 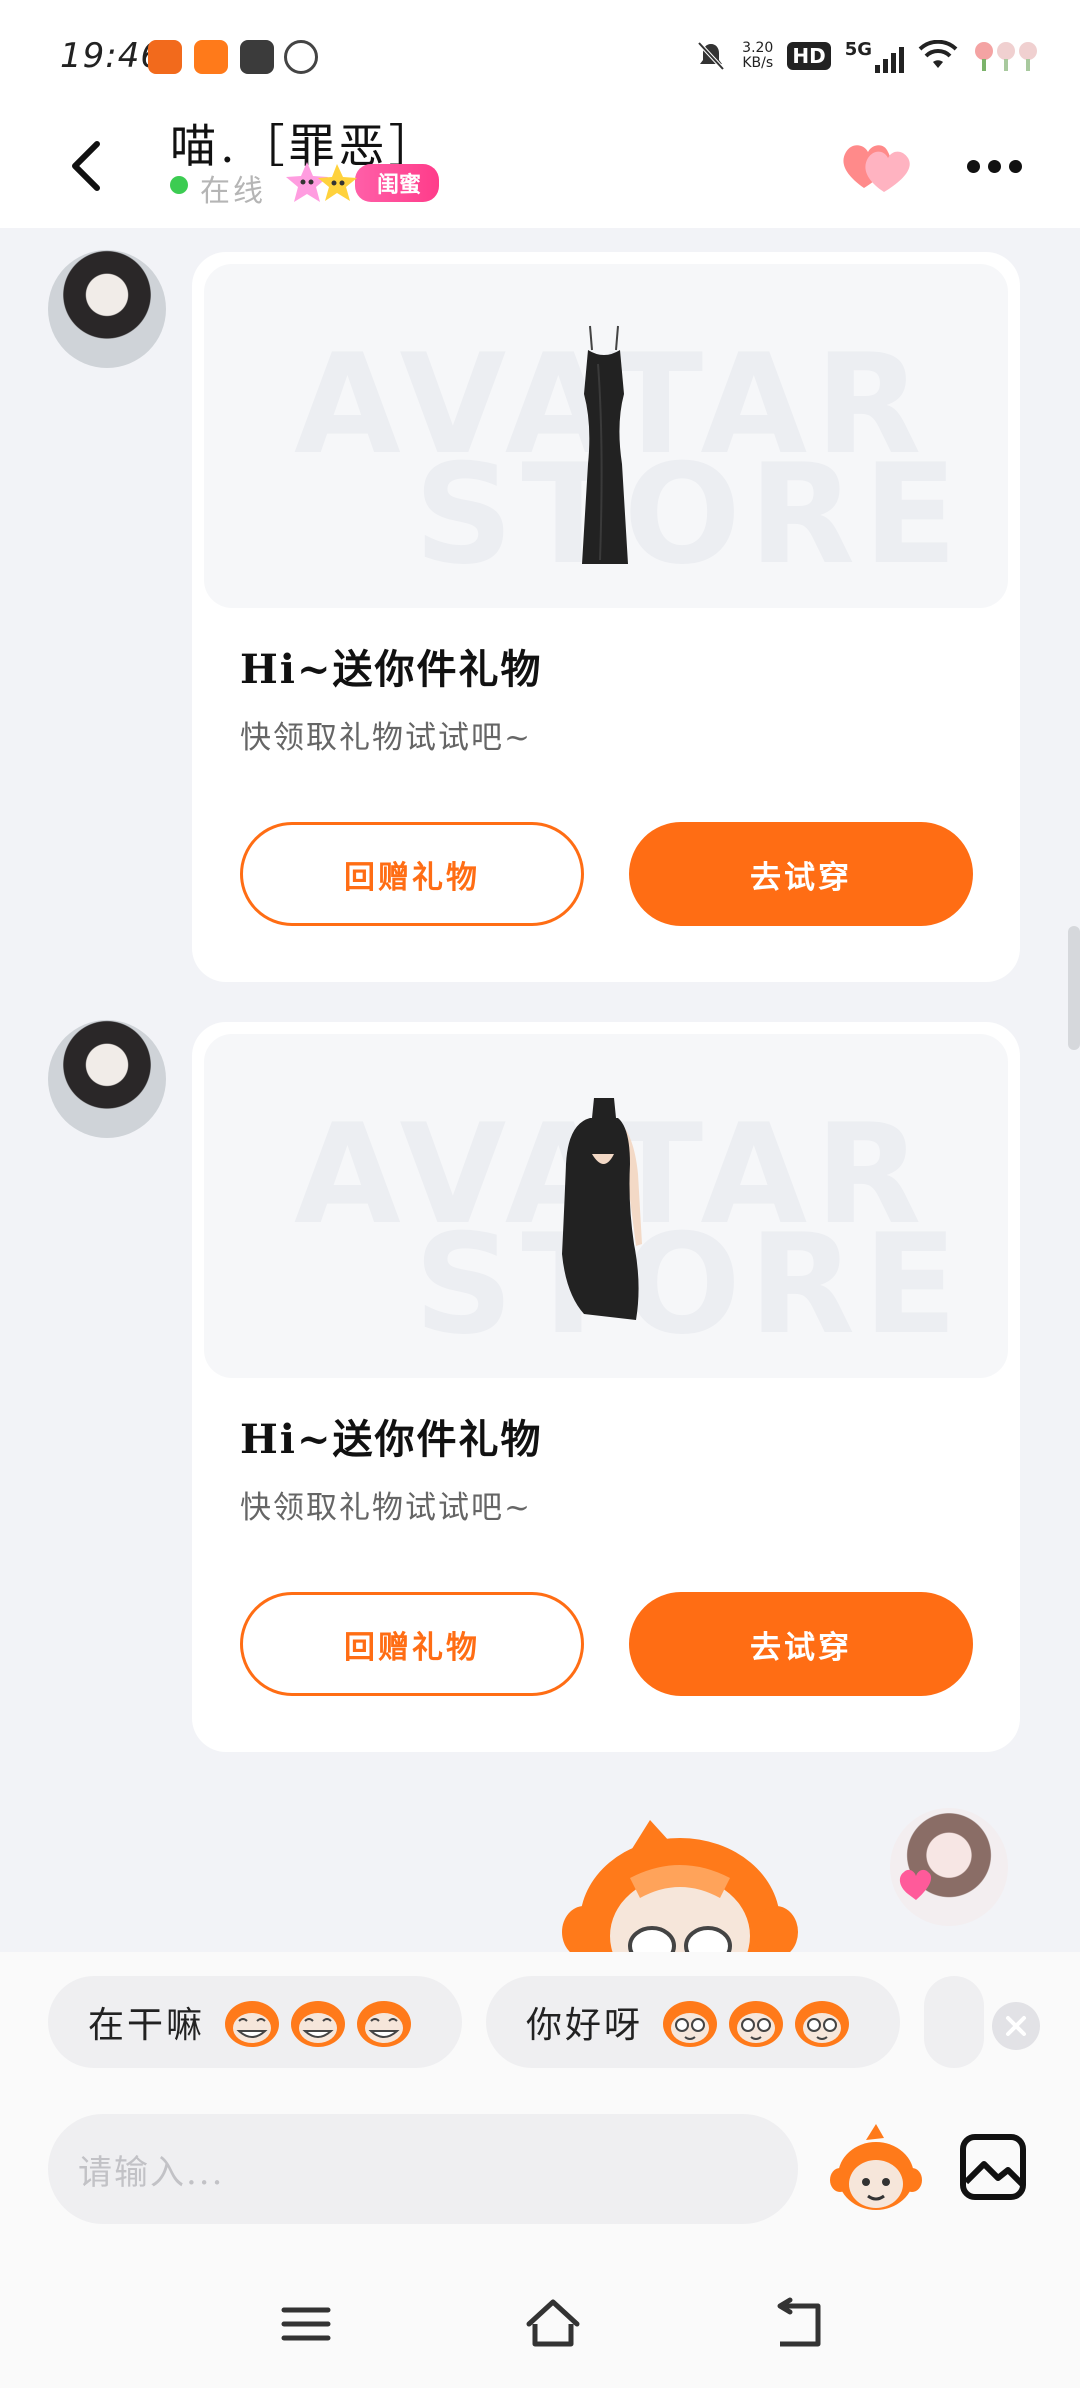 I want to click on chevron-left-icon, so click(x=86, y=166).